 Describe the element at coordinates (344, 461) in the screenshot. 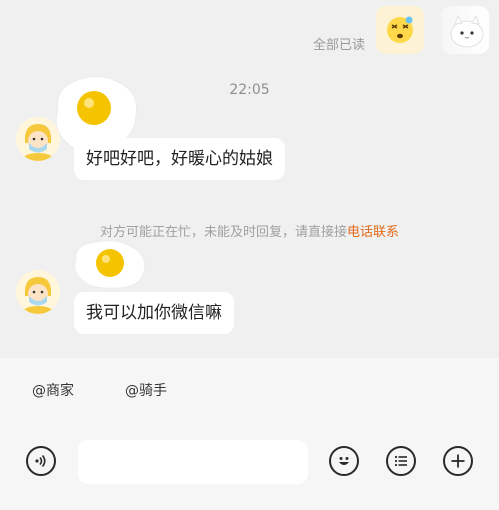

I see `emoji-icon` at that location.